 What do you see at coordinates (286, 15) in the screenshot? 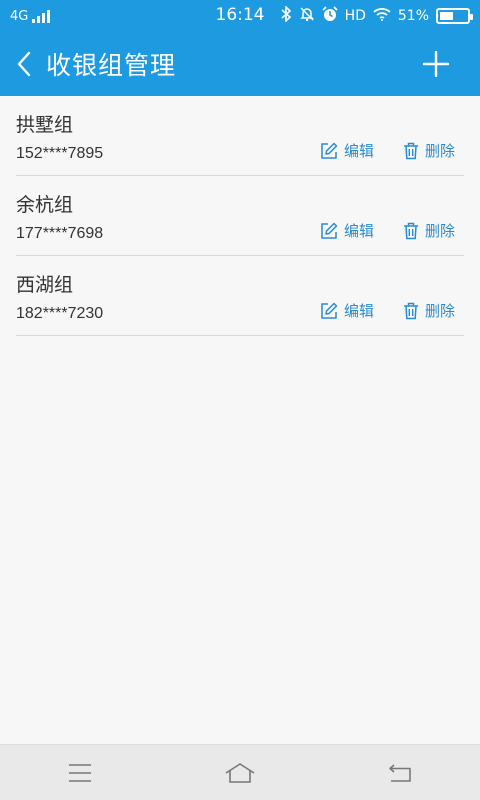
I see `bluetooth-icon` at bounding box center [286, 15].